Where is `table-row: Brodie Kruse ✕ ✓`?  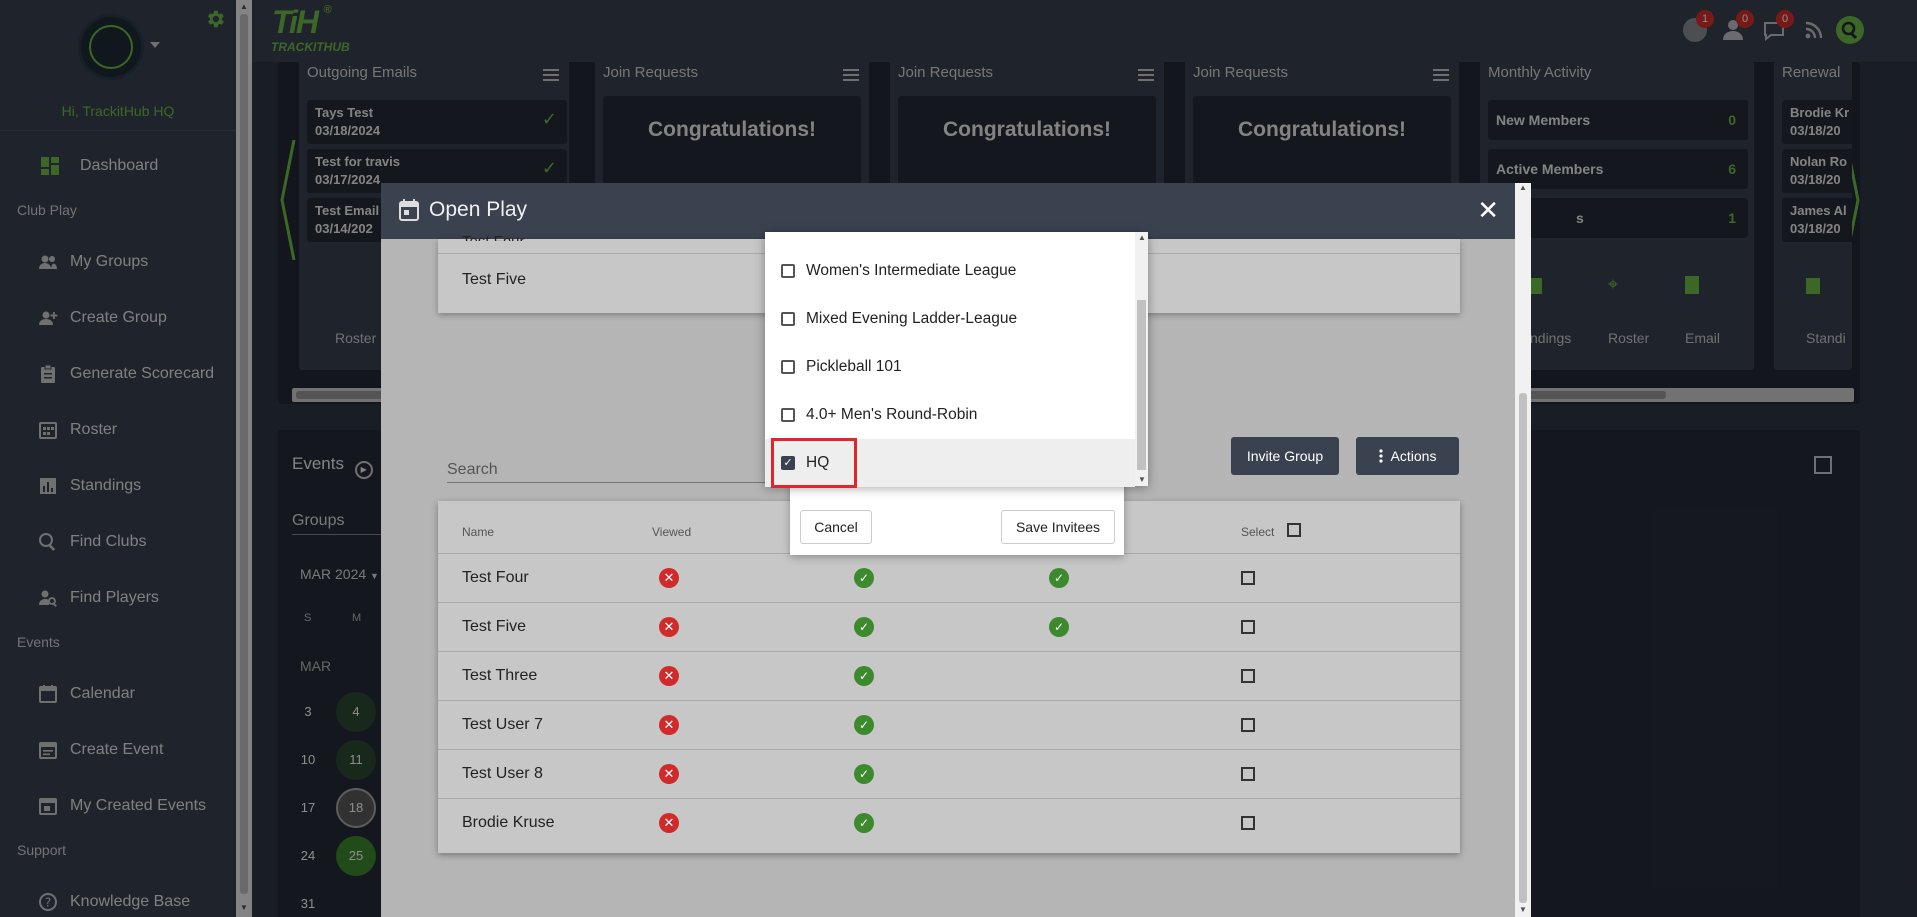 table-row: Brodie Kruse ✕ ✓ is located at coordinates (949, 822).